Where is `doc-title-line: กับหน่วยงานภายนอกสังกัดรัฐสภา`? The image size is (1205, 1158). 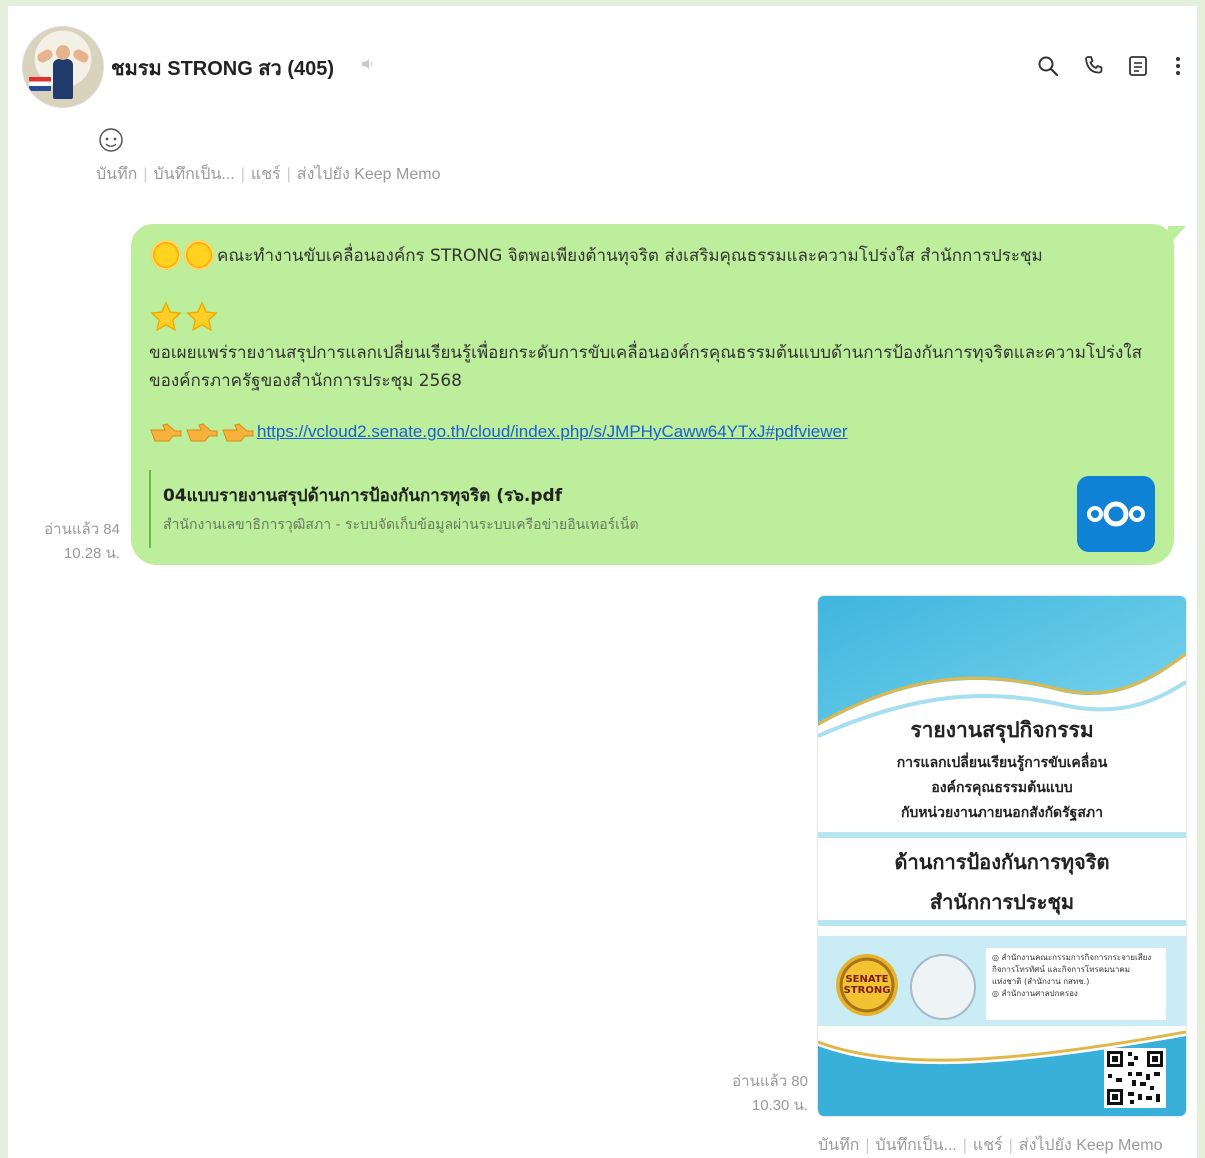
doc-title-line: กับหน่วยงานภายนอกสังกัดรัฐสภา is located at coordinates (1002, 813).